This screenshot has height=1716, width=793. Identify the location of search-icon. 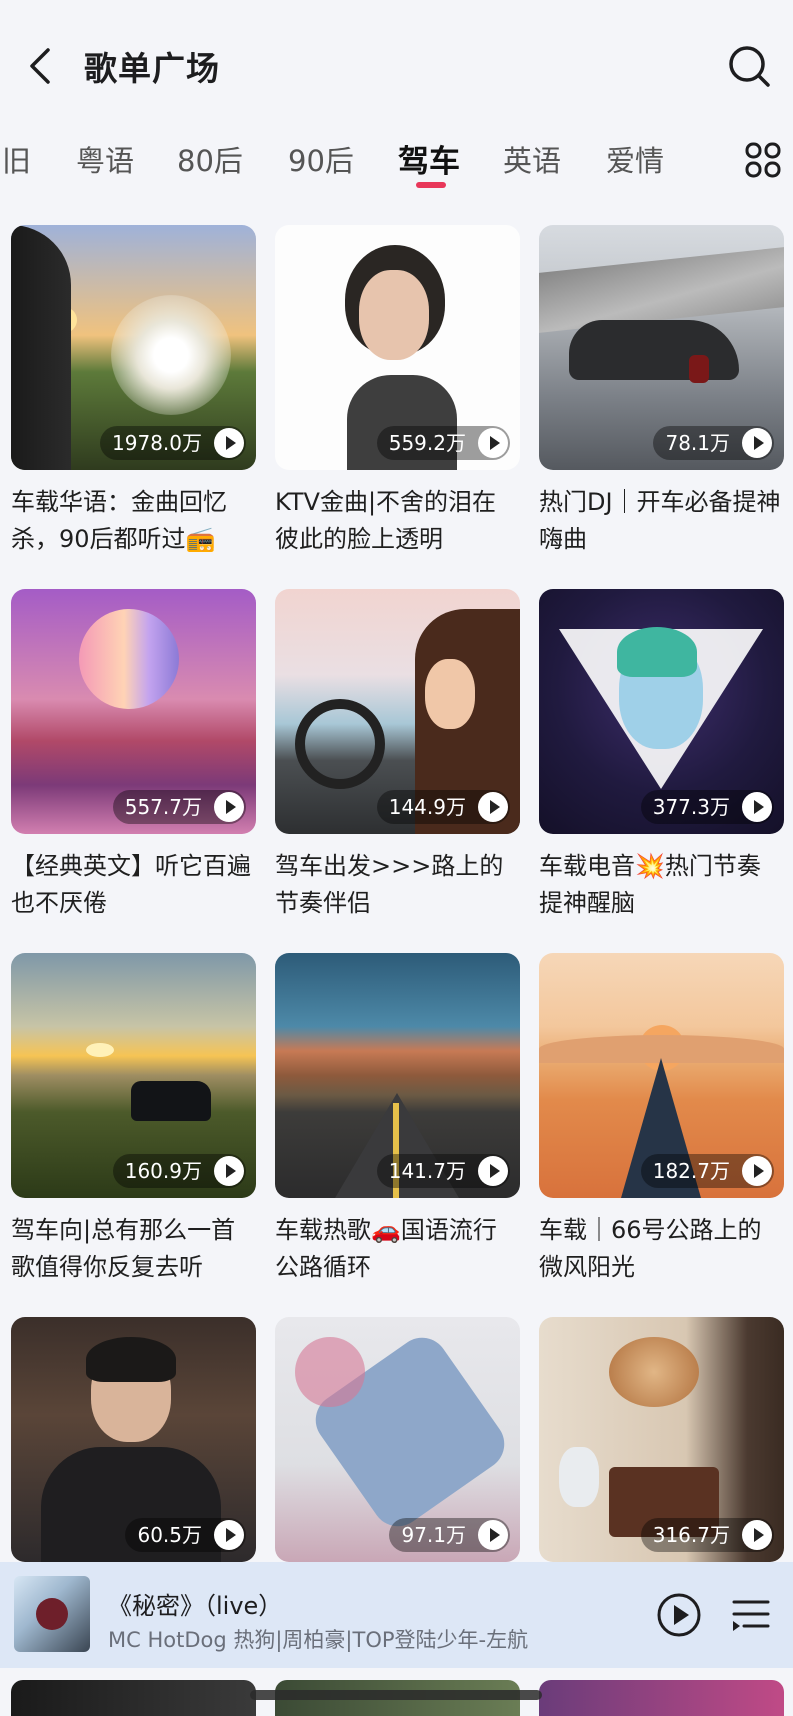
(749, 66).